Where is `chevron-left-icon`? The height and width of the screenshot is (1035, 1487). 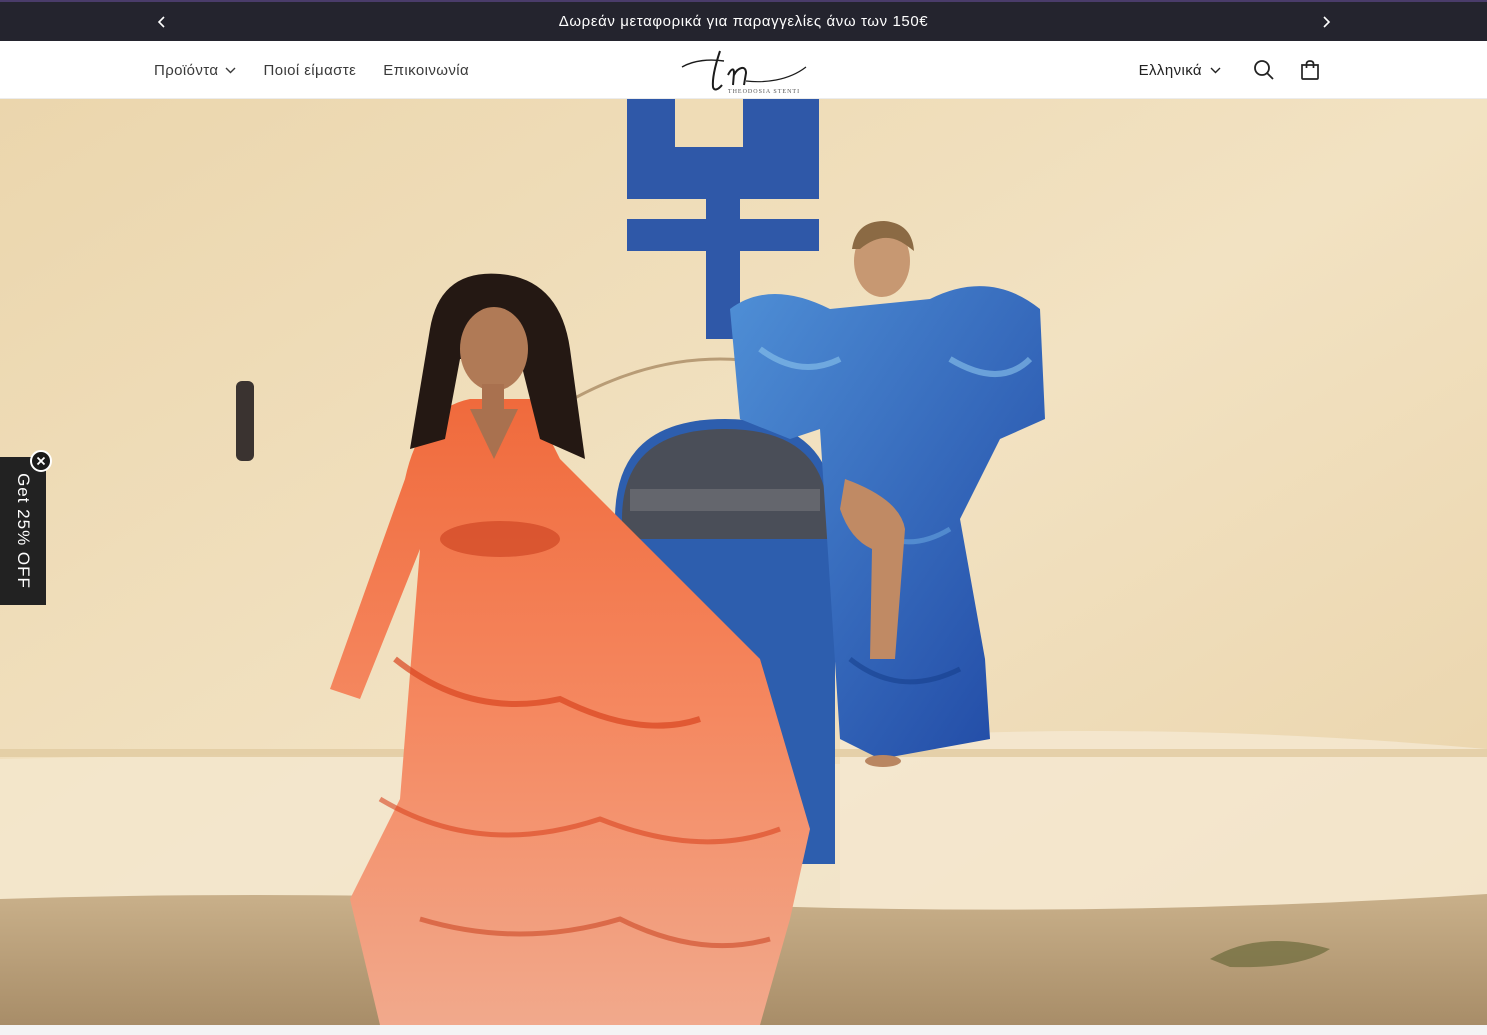
chevron-left-icon is located at coordinates (161, 22).